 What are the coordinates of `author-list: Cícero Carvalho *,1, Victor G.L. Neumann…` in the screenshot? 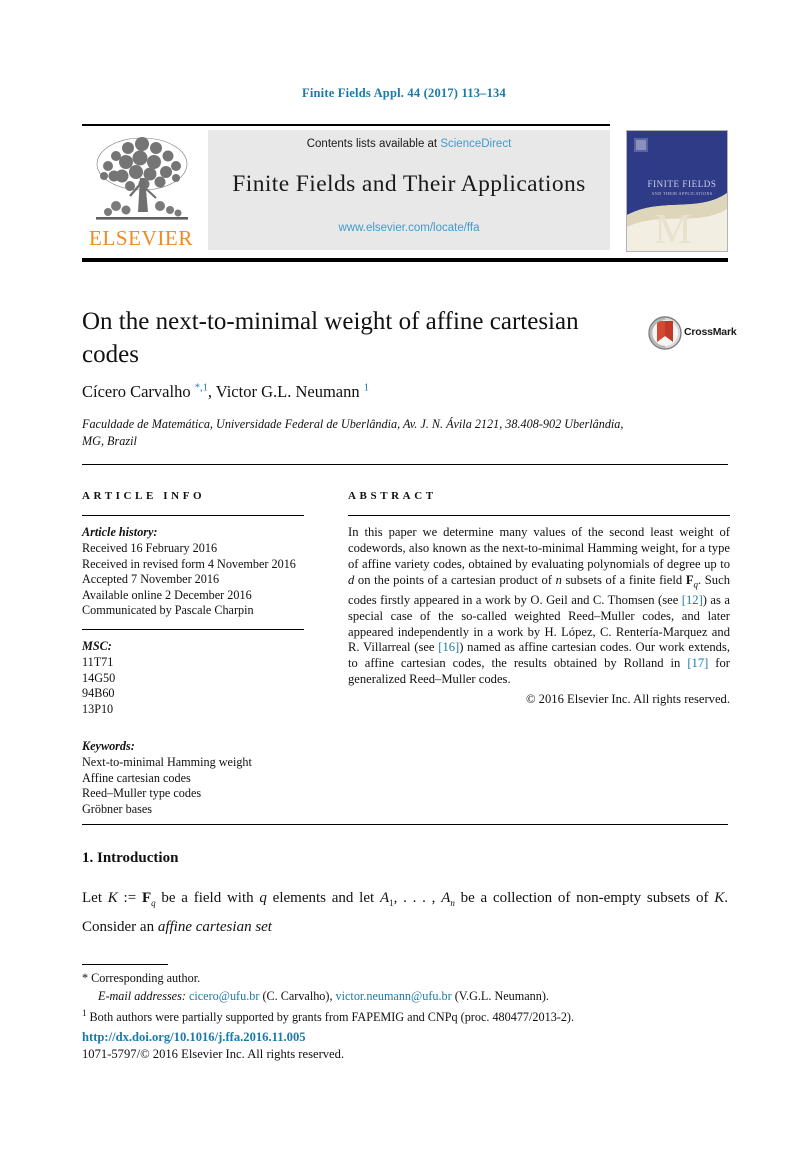 It's located at (225, 391).